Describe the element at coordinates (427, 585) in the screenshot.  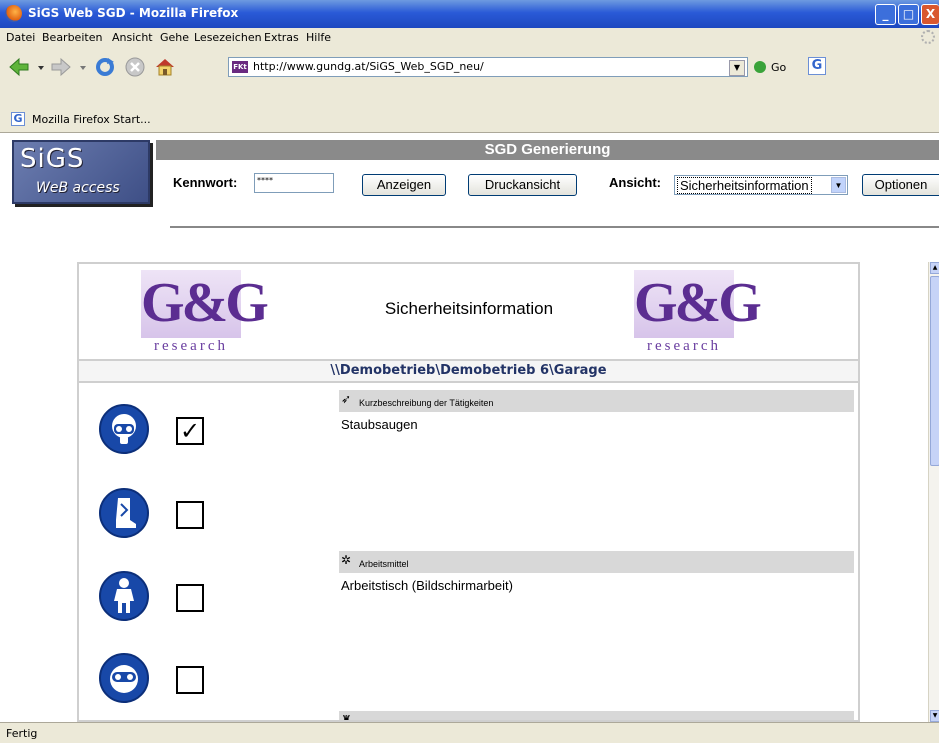
I see `section-text-equipment: Arbeitstisch (Bildschirmarbeit)` at that location.